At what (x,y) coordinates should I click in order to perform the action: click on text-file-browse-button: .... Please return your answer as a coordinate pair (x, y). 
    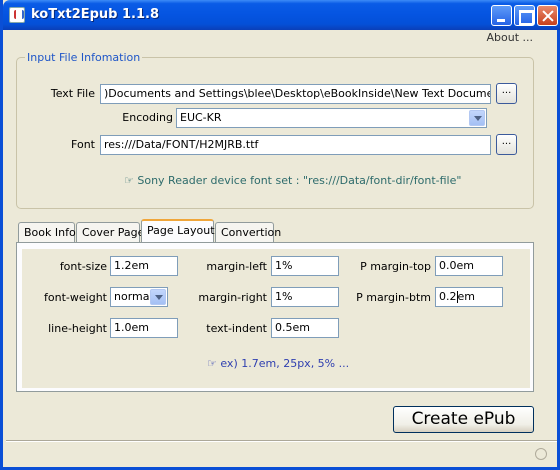
    Looking at the image, I should click on (506, 93).